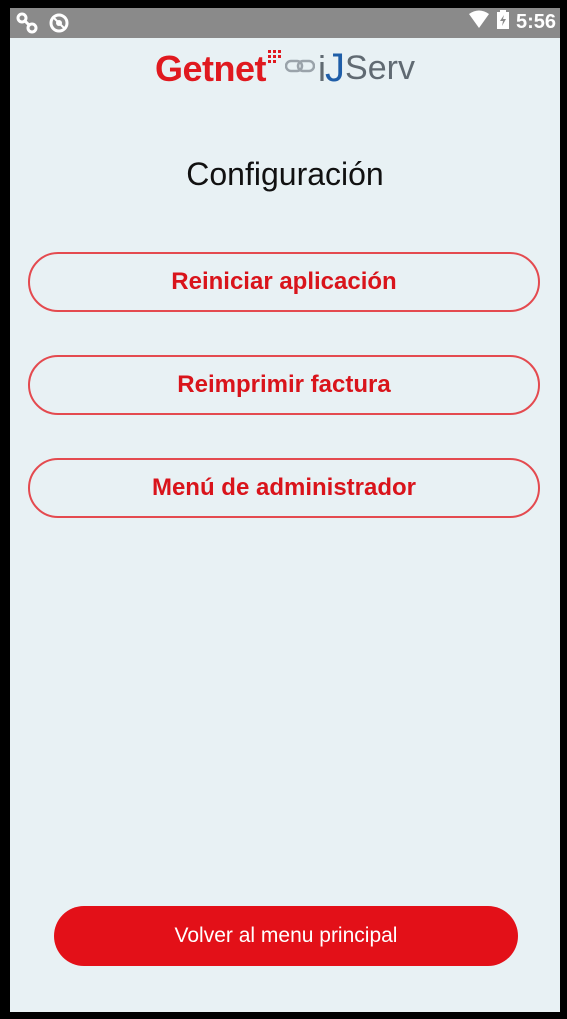 The image size is (567, 1019). Describe the element at coordinates (535, 22) in the screenshot. I see `status-time: 5:56` at that location.